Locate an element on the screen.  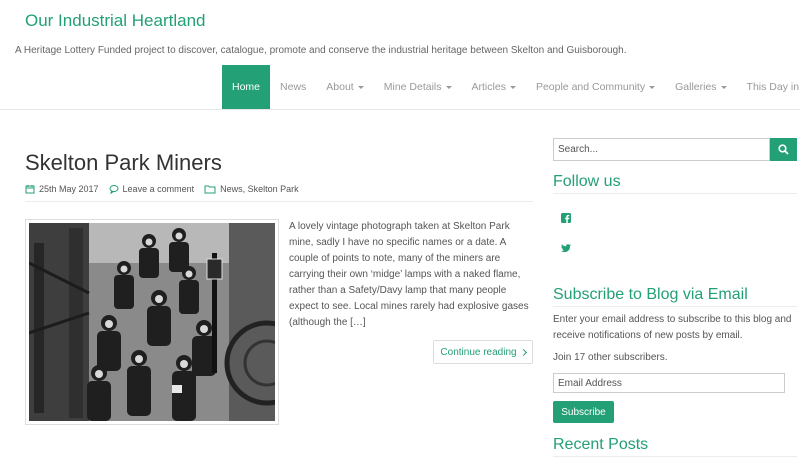
nav-galleries-label: Galleries is located at coordinates (696, 87).